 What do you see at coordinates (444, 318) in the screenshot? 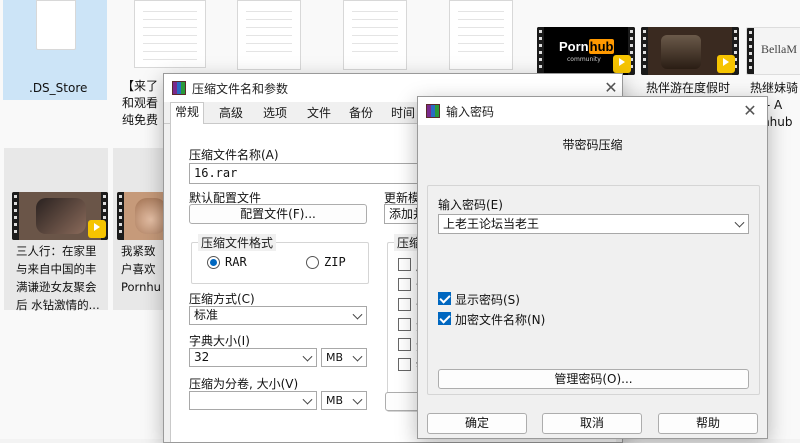
I see `encrypt-filenames-checkbox` at bounding box center [444, 318].